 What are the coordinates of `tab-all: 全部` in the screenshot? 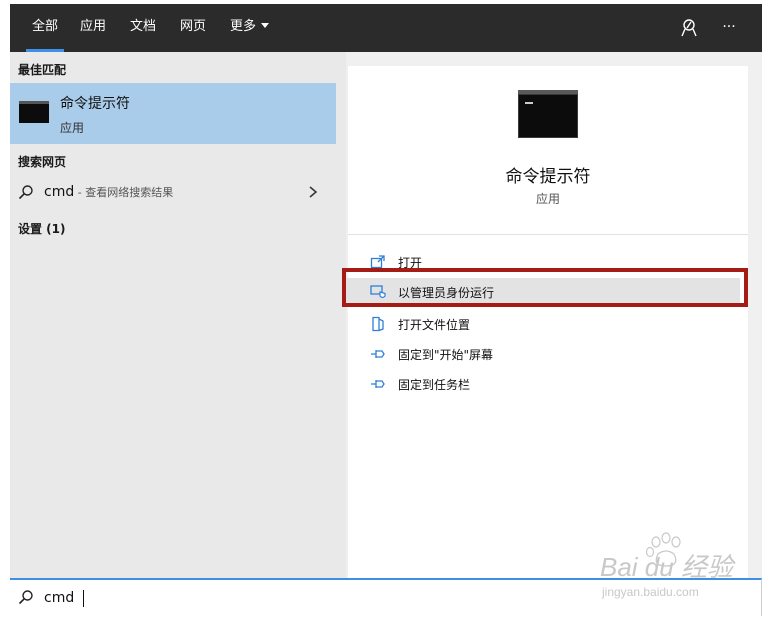 It's located at (45, 28).